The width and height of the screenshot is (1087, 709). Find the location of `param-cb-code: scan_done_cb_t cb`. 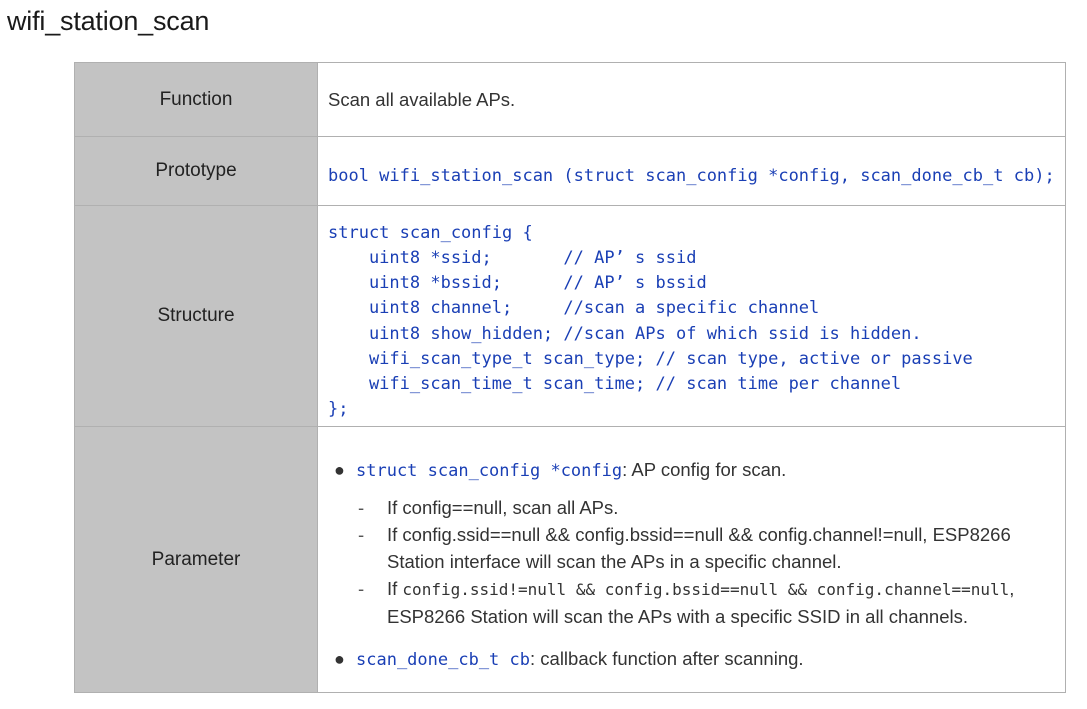

param-cb-code: scan_done_cb_t cb is located at coordinates (443, 659).